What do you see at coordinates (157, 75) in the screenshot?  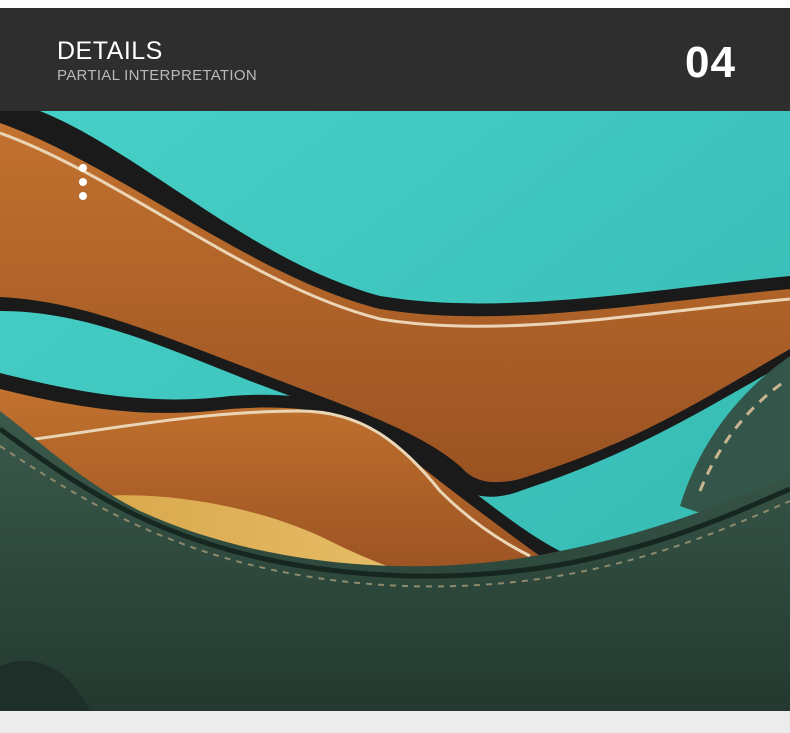 I see `section-subtitle: PARTIAL INTERPRETATION` at bounding box center [157, 75].